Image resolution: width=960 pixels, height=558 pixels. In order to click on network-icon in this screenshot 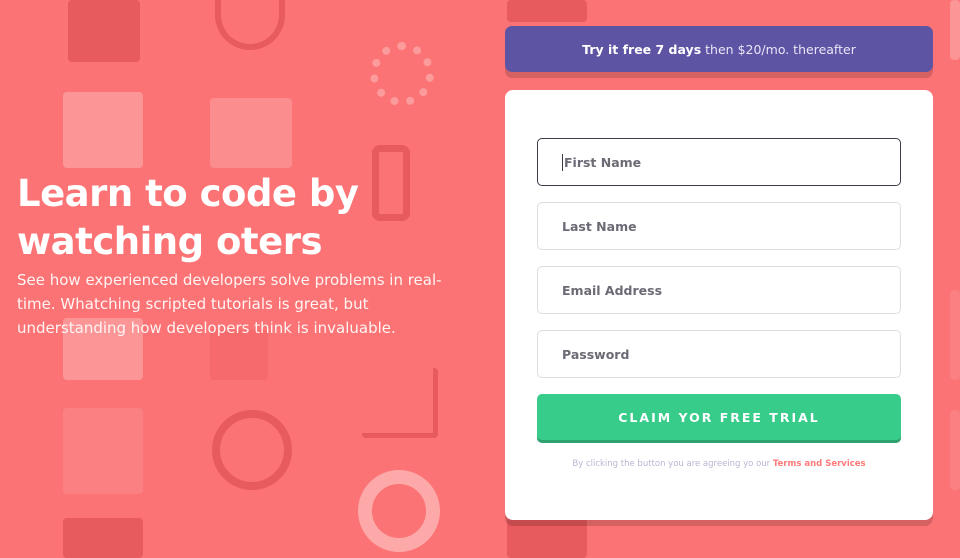, I will do `click(402, 74)`.